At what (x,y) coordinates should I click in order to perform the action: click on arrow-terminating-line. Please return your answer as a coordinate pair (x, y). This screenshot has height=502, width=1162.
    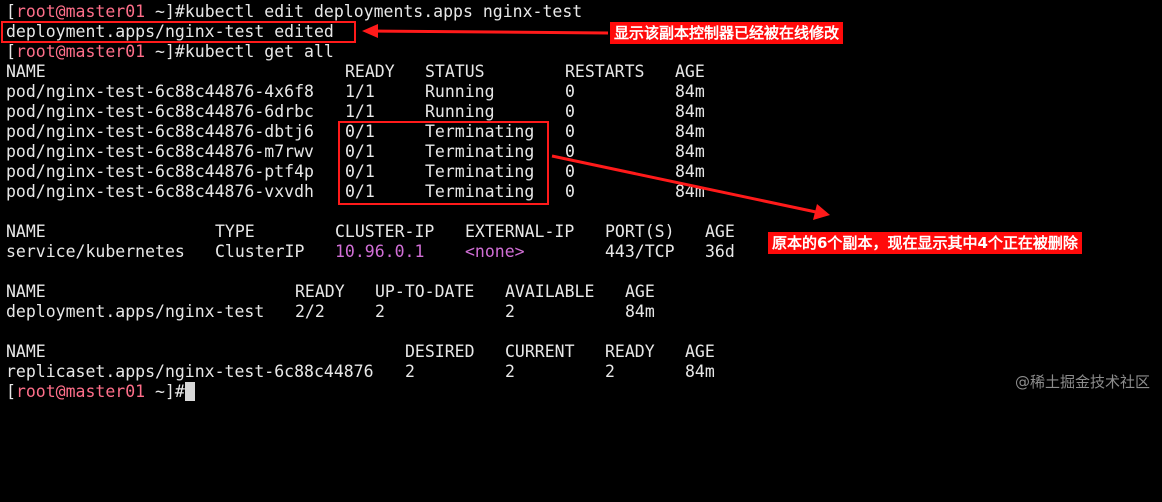
    Looking at the image, I should click on (684, 184).